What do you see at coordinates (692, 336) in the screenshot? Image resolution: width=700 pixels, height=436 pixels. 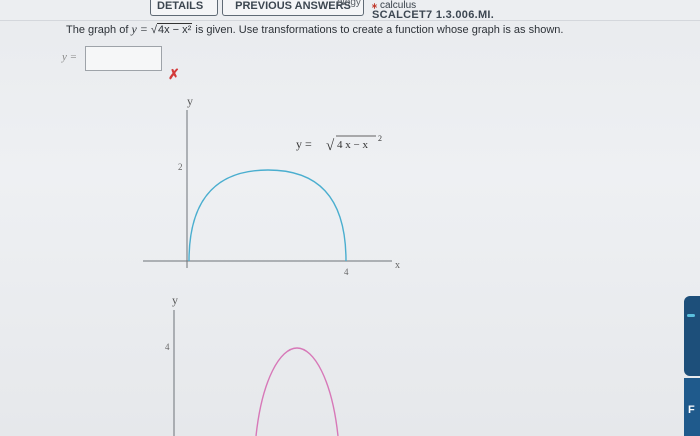 I see `side-widget` at bounding box center [692, 336].